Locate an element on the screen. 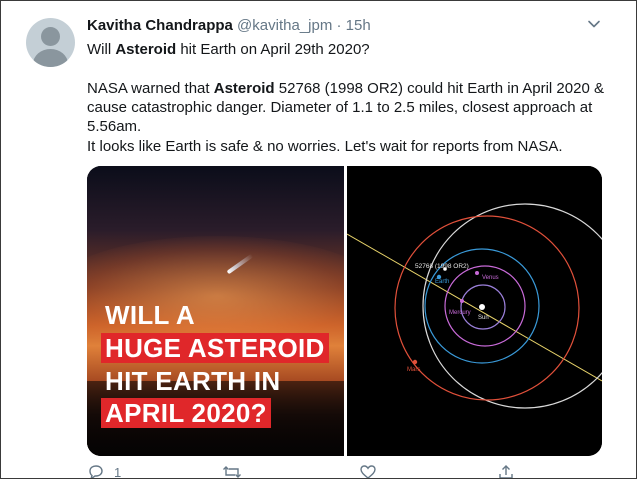 This screenshot has width=637, height=479. sun-label: Sun is located at coordinates (483, 318).